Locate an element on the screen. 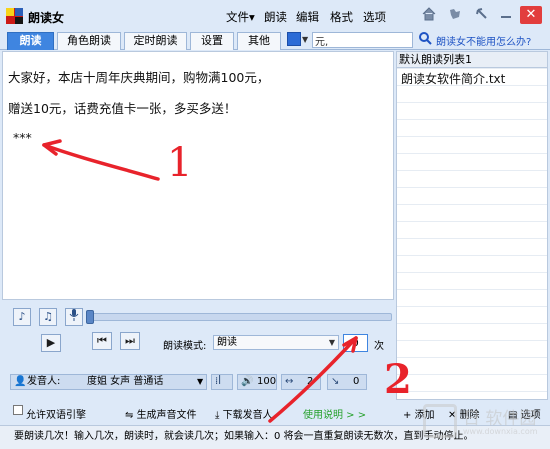  volume-control: 🔊 100 is located at coordinates (257, 382).